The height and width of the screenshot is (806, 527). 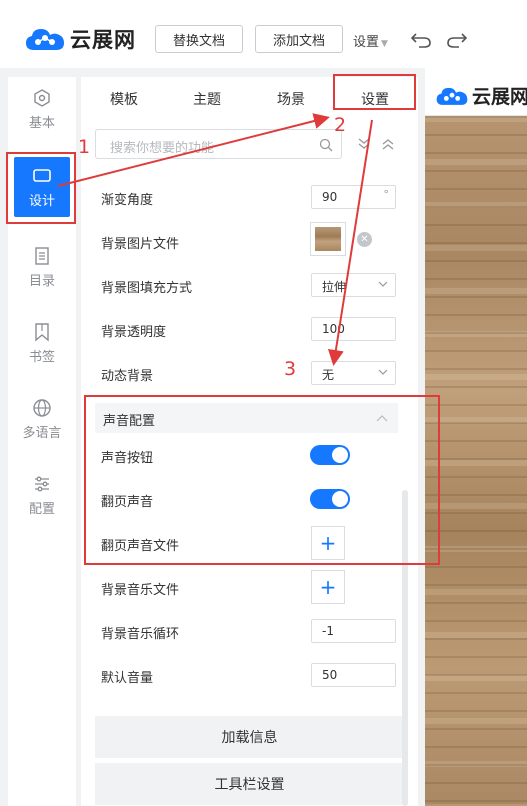 I want to click on logo-text: 云展网, so click(x=103, y=40).